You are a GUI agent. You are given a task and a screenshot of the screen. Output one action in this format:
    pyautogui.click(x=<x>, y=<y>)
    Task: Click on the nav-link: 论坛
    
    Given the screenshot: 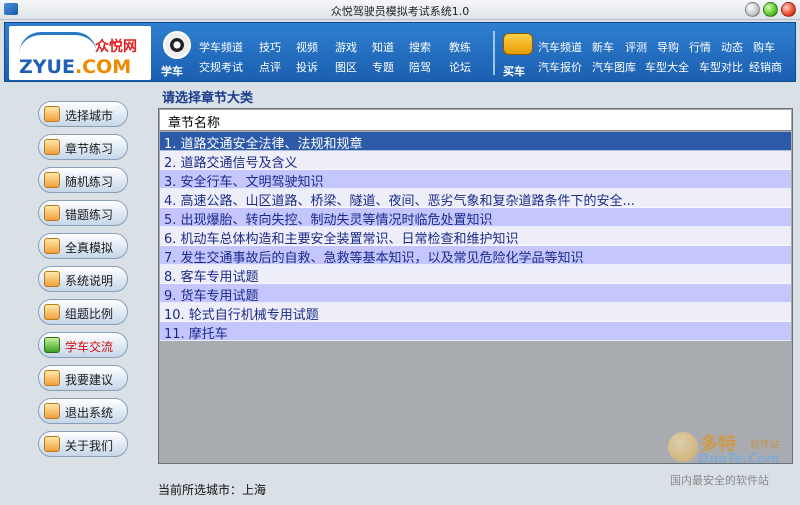 What is the action you would take?
    pyautogui.click(x=460, y=67)
    